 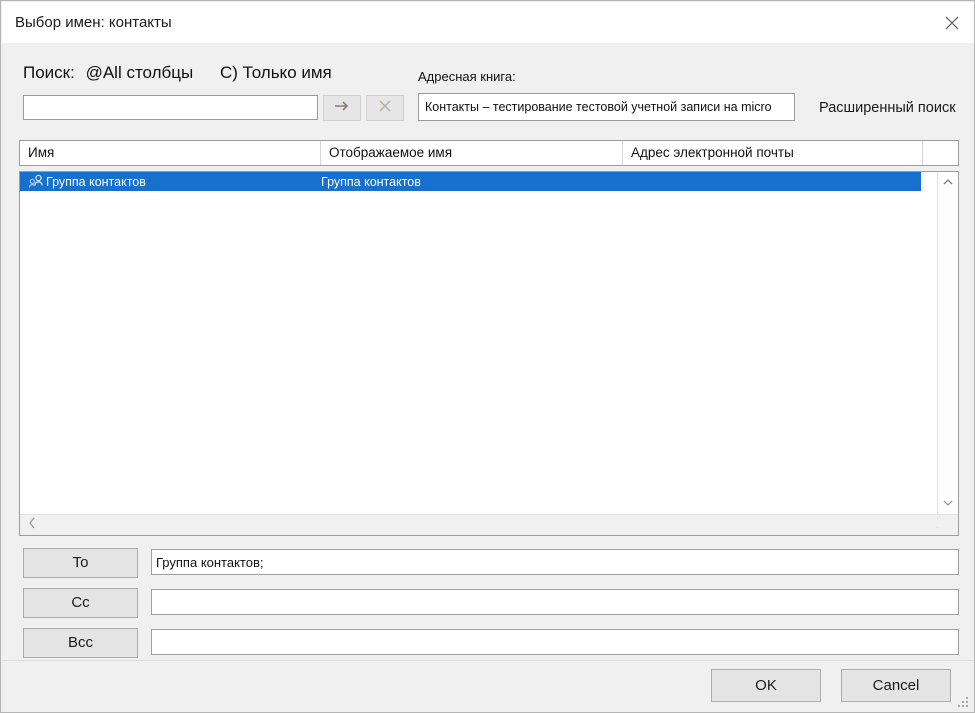 I want to click on close-button, so click(x=951, y=22).